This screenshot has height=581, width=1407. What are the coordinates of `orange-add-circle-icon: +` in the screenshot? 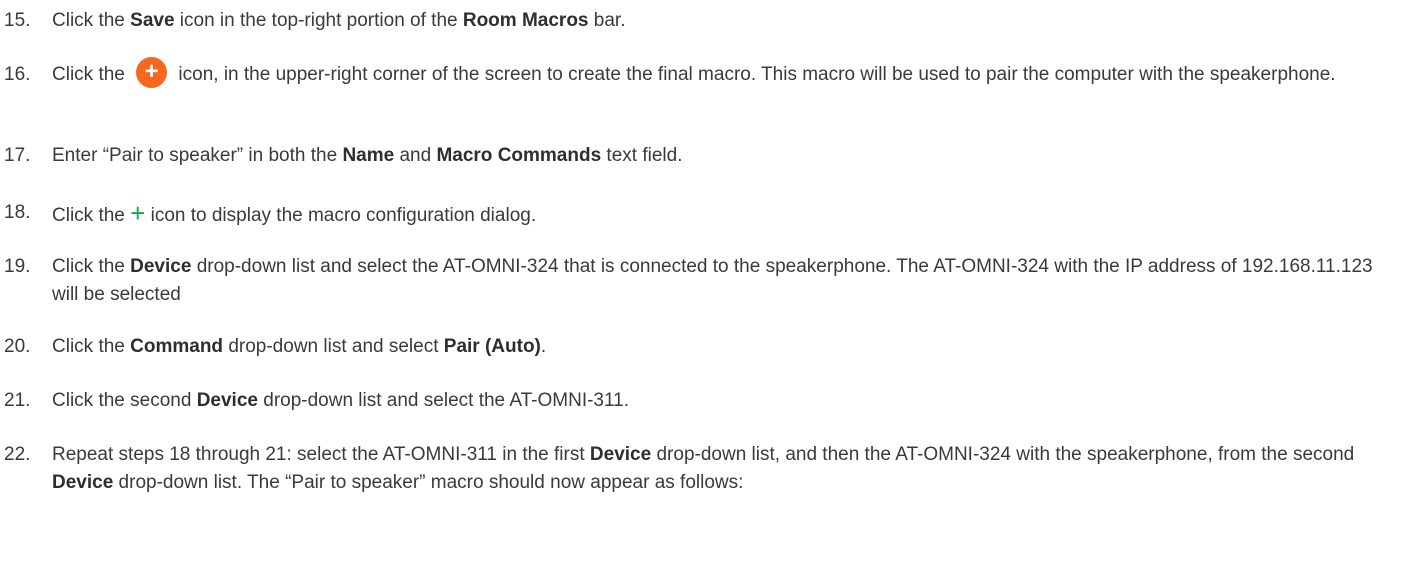 It's located at (152, 73).